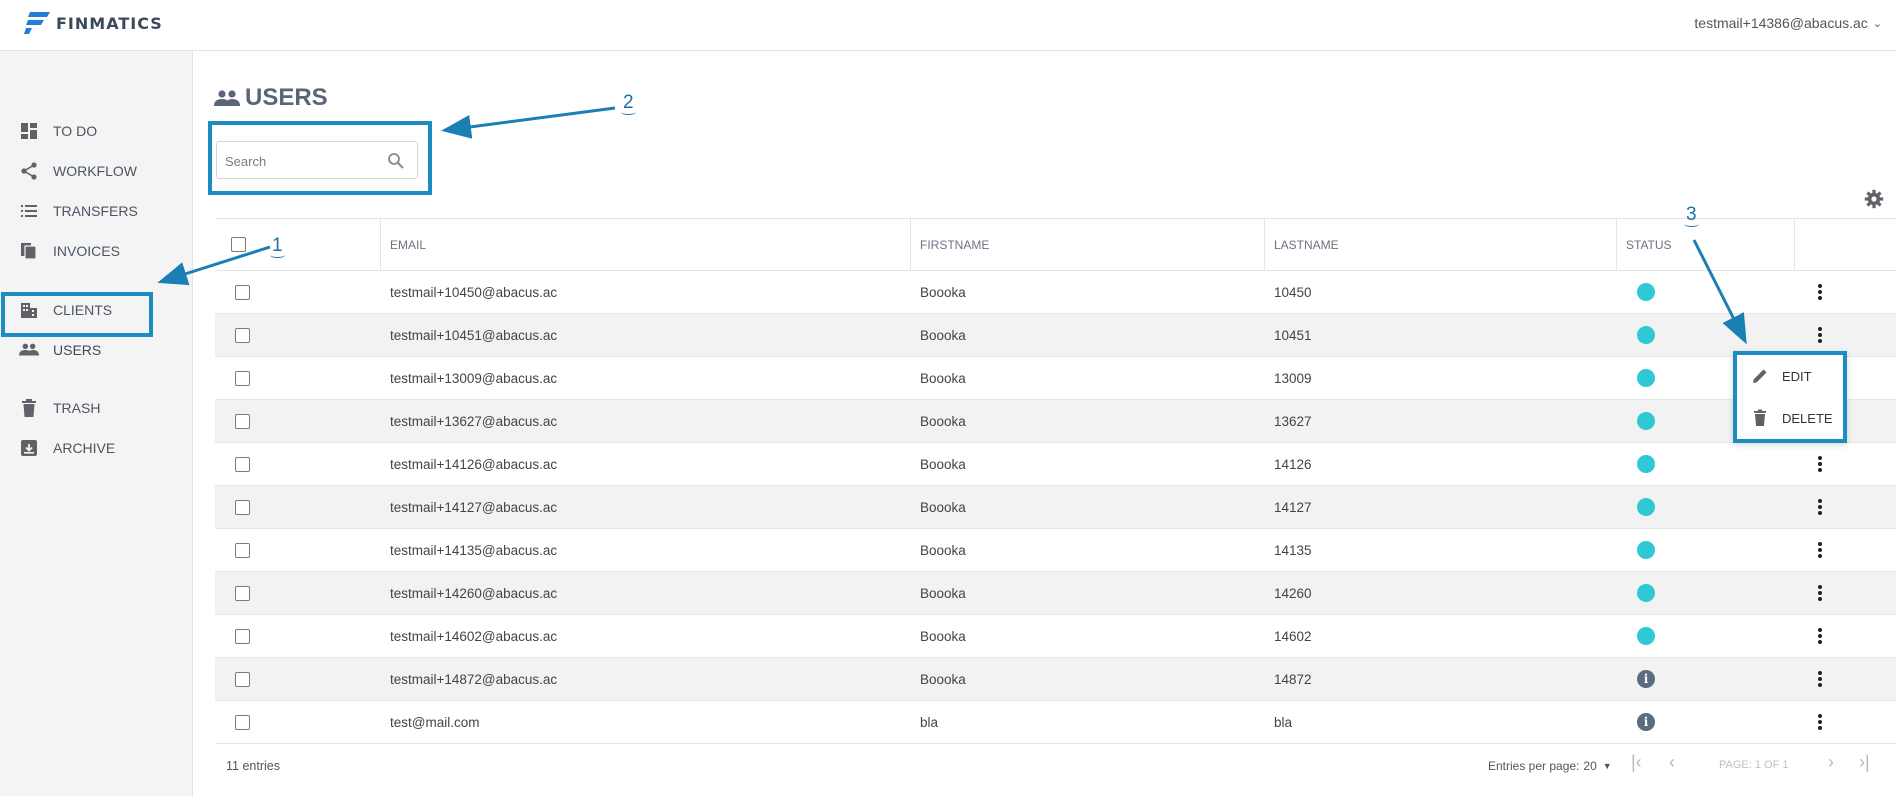 The width and height of the screenshot is (1896, 796). I want to click on email-cell: testmail+13009@abacus.ac, so click(474, 378).